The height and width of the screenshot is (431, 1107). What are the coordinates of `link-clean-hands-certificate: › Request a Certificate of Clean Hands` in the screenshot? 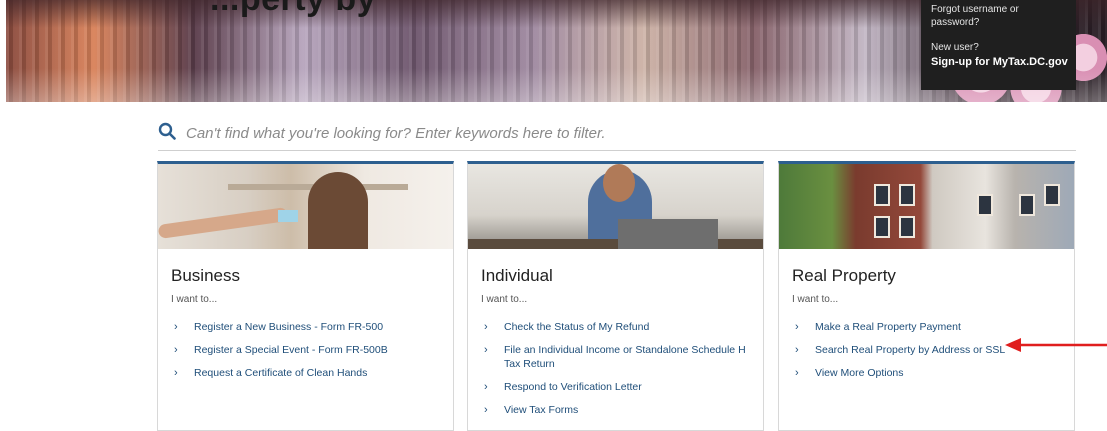 It's located at (309, 373).